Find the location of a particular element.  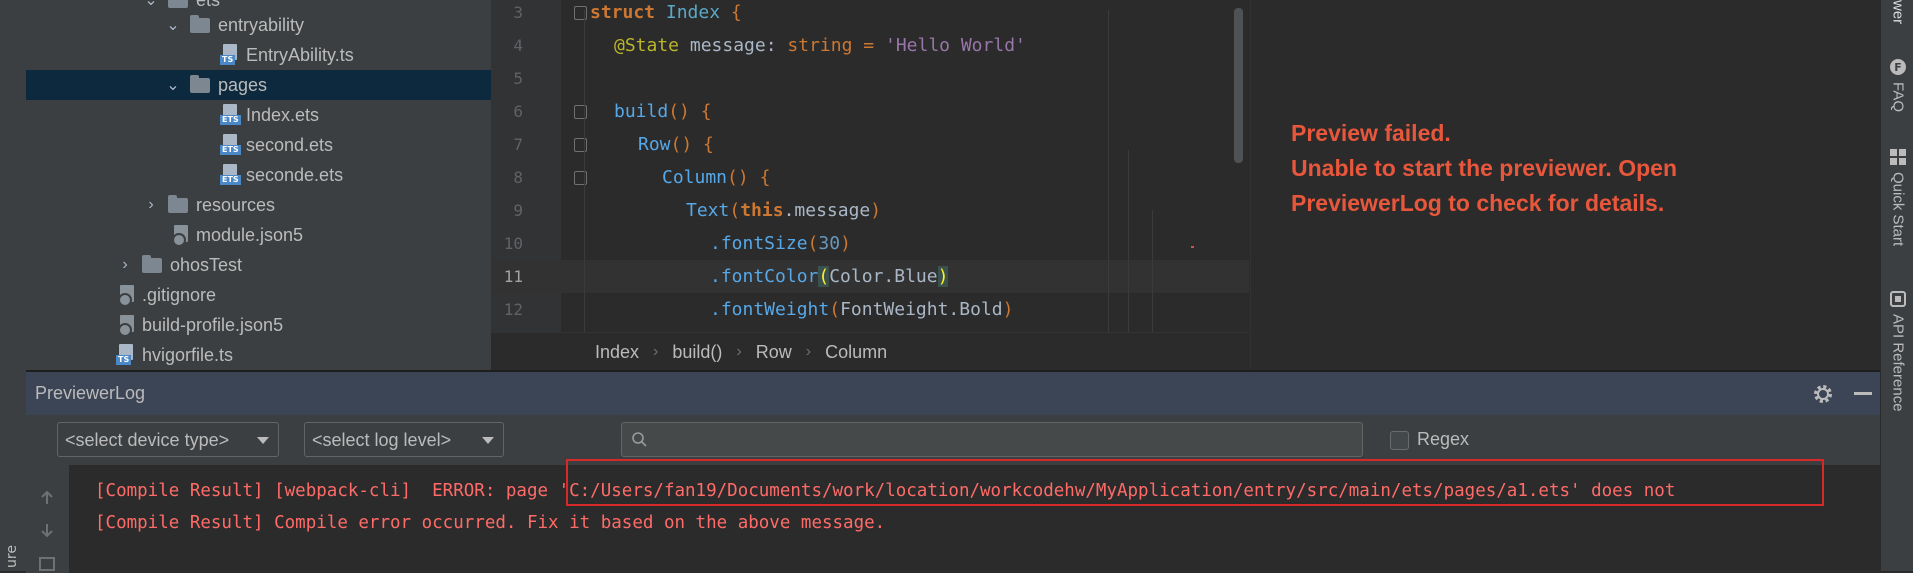

right-strip-faq: F FAQ is located at coordinates (1898, 85).